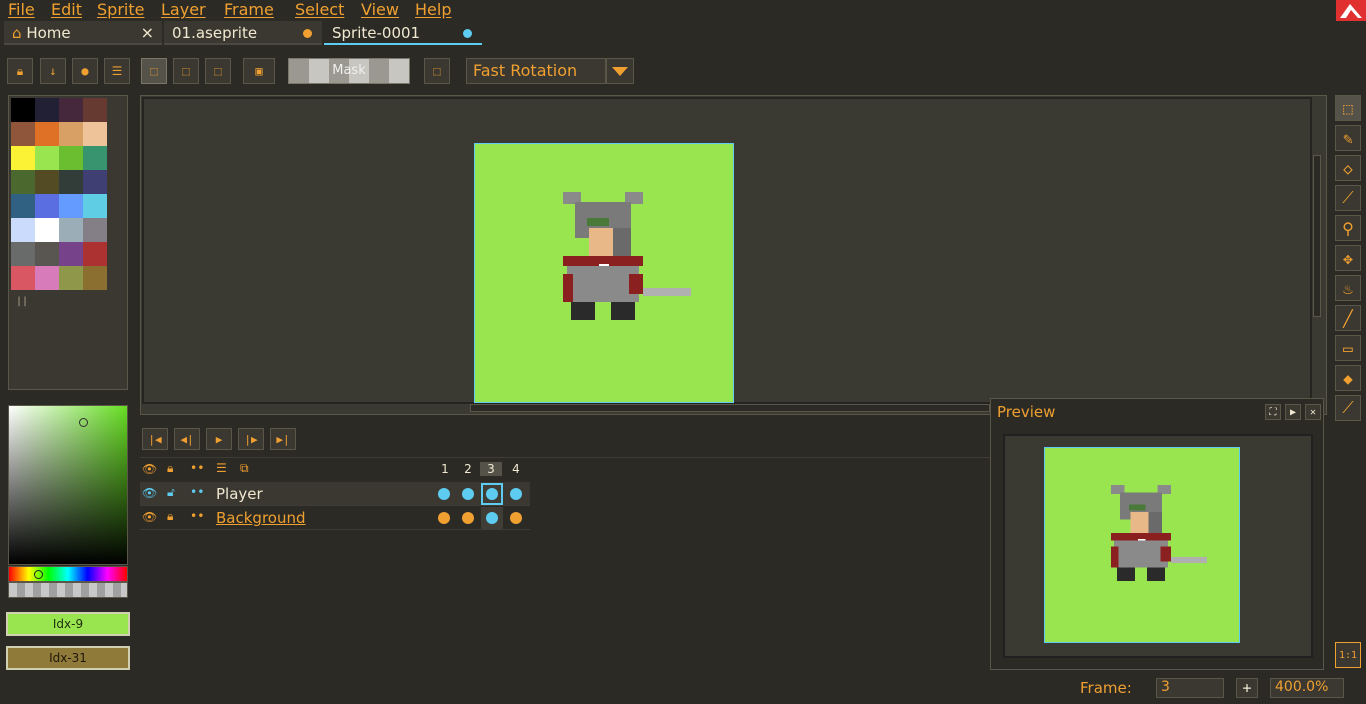 The width and height of the screenshot is (1366, 704). I want to click on fullscreen-icon: ⛶, so click(1273, 412).